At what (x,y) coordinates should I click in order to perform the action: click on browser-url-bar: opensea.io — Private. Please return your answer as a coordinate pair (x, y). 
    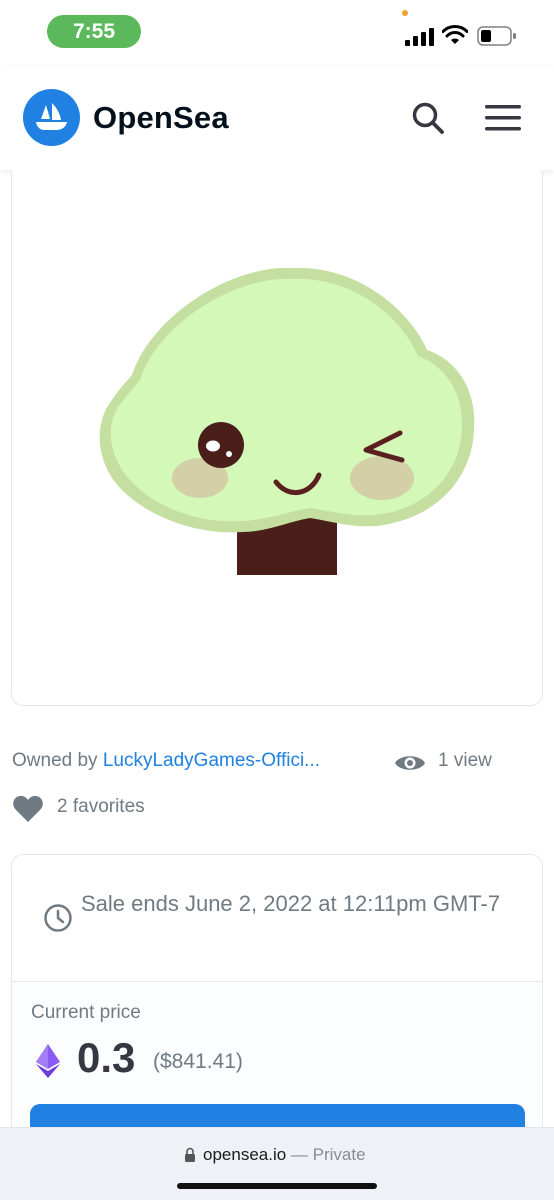
    Looking at the image, I should click on (277, 1163).